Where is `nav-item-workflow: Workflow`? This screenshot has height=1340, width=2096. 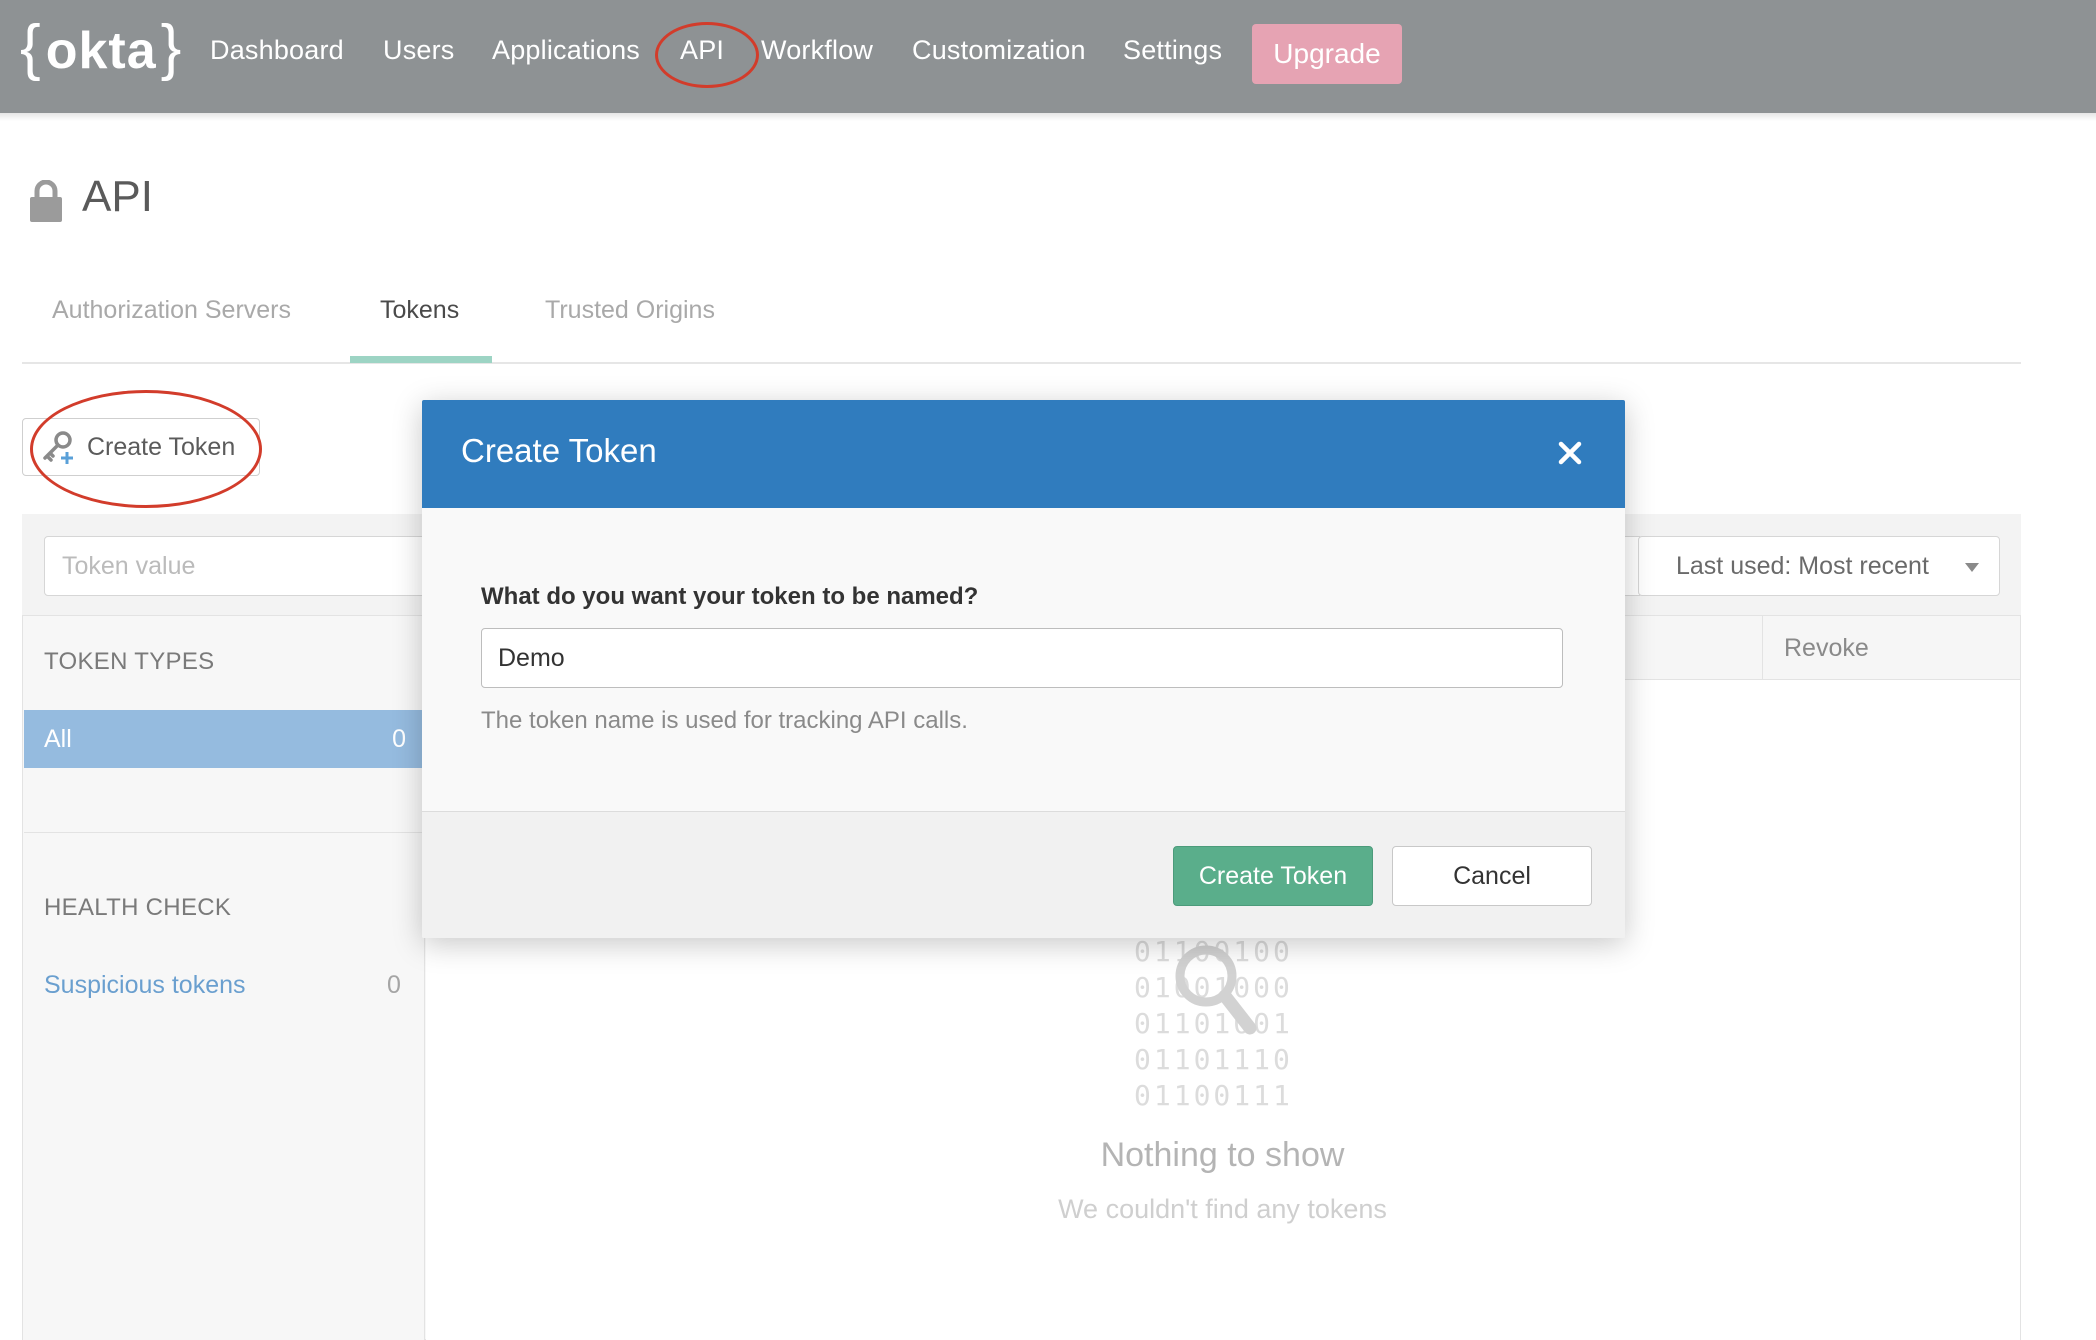
nav-item-workflow: Workflow is located at coordinates (817, 50).